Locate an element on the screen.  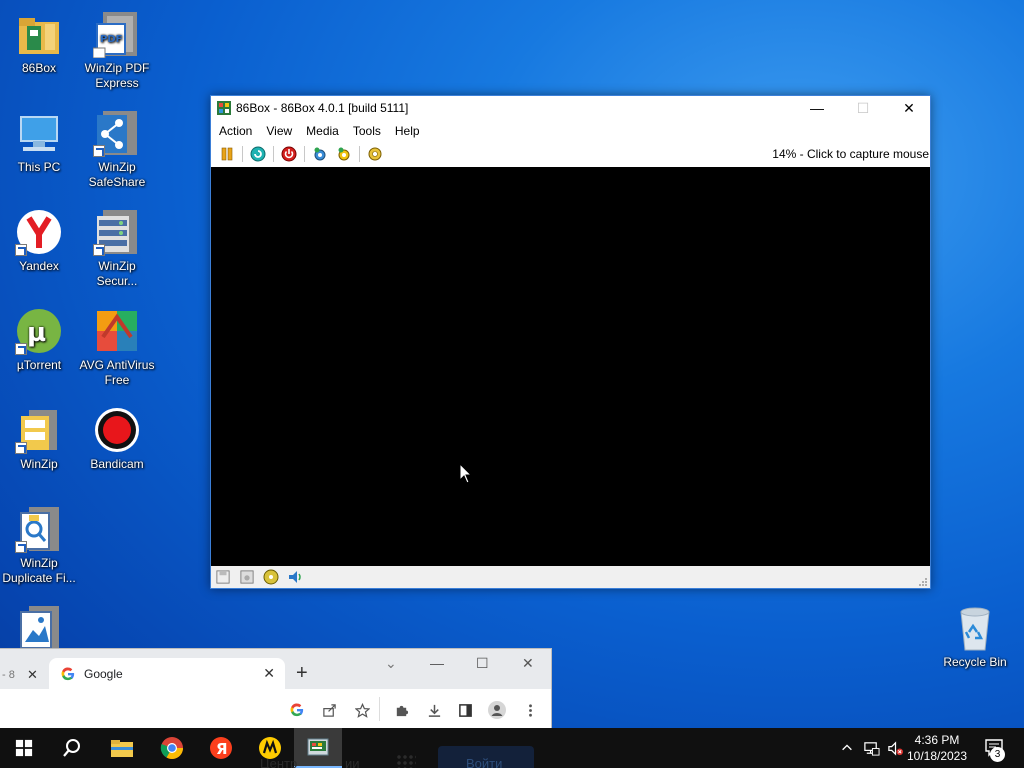
pause-icon is located at coordinates (227, 154).